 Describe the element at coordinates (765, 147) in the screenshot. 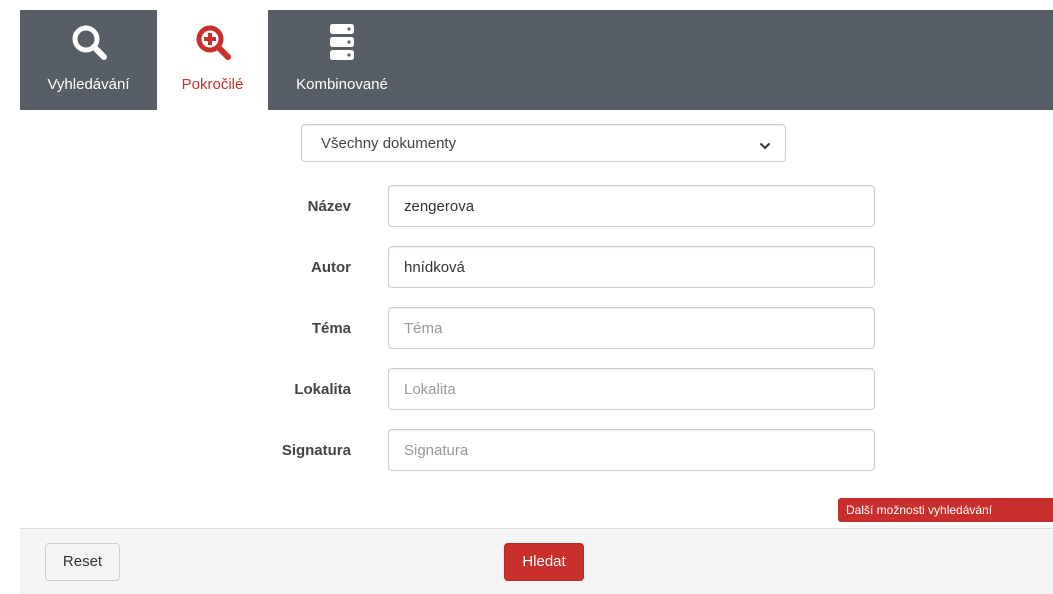

I see `chevron-down-icon` at that location.